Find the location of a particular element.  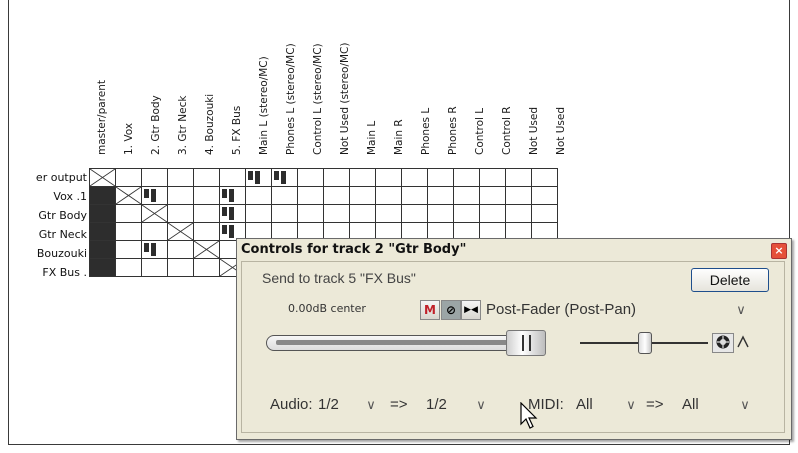

pan-slider is located at coordinates (644, 343).